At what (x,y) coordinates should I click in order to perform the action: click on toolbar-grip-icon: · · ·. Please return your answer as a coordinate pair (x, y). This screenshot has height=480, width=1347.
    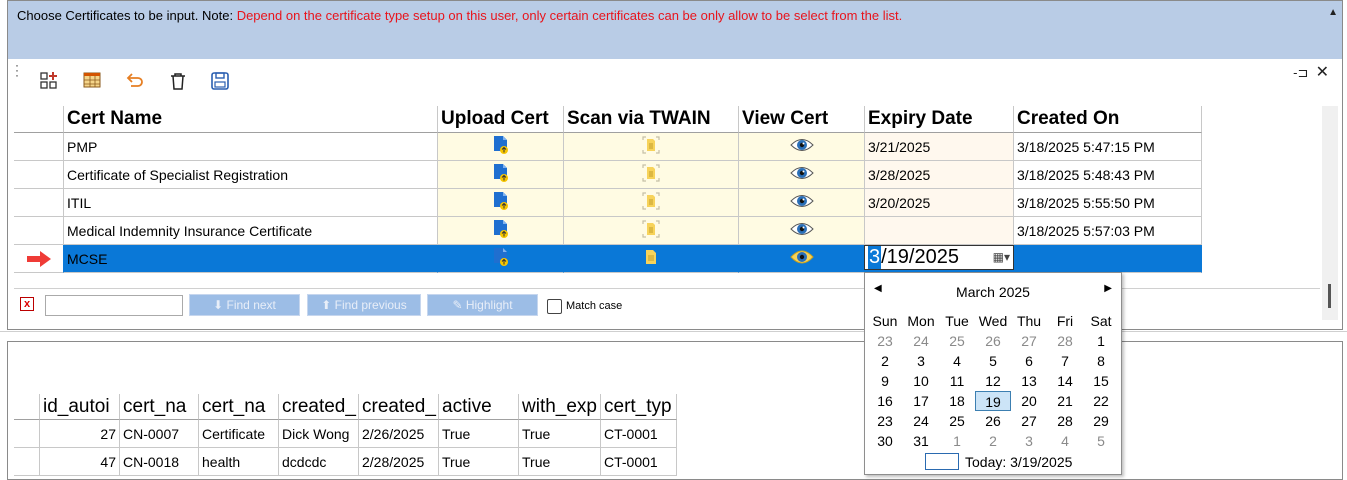
    Looking at the image, I should click on (17, 70).